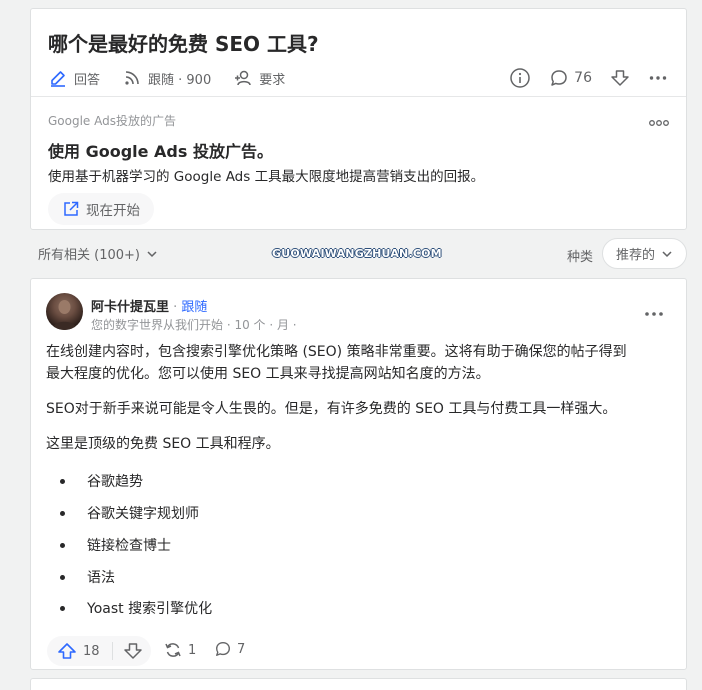 This screenshot has width=702, height=690. Describe the element at coordinates (580, 257) in the screenshot. I see `sort-label: 种类` at that location.